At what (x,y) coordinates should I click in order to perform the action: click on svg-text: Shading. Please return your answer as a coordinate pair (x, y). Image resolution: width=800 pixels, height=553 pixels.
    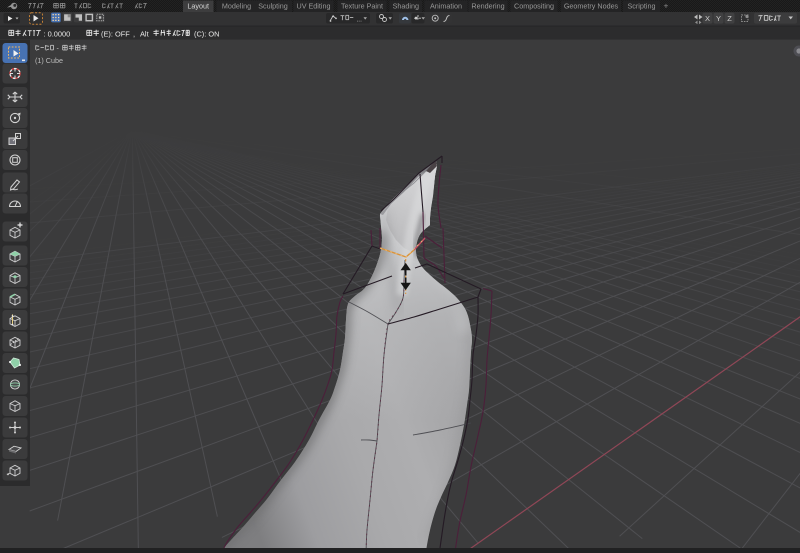
    Looking at the image, I should click on (406, 5).